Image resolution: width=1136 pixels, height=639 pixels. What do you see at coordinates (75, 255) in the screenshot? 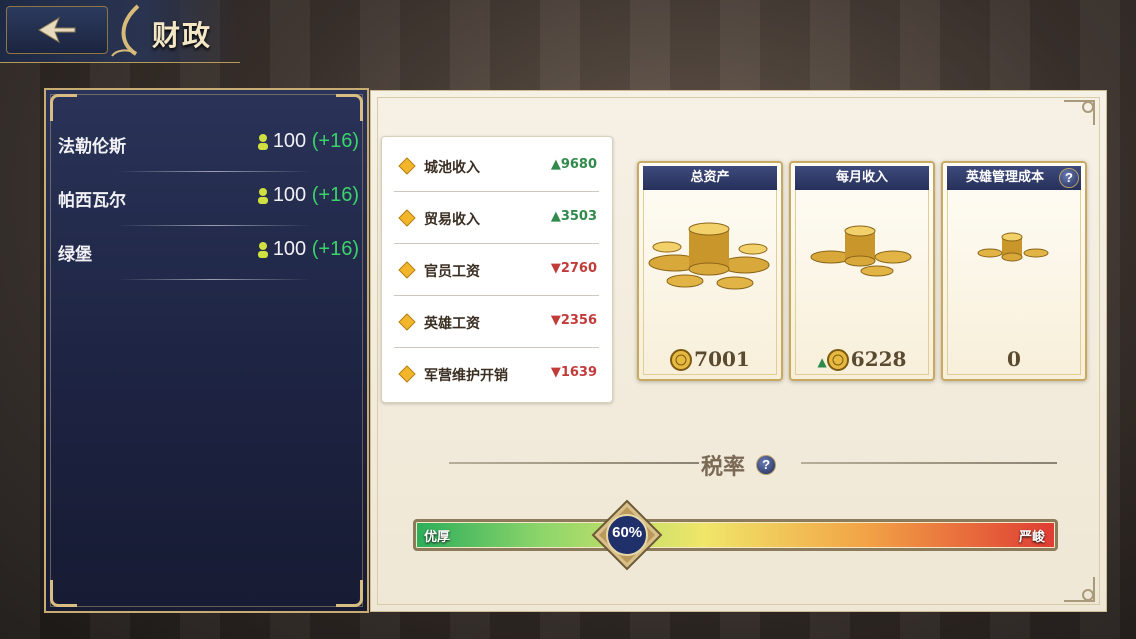
I see `city-name: 绿堡` at bounding box center [75, 255].